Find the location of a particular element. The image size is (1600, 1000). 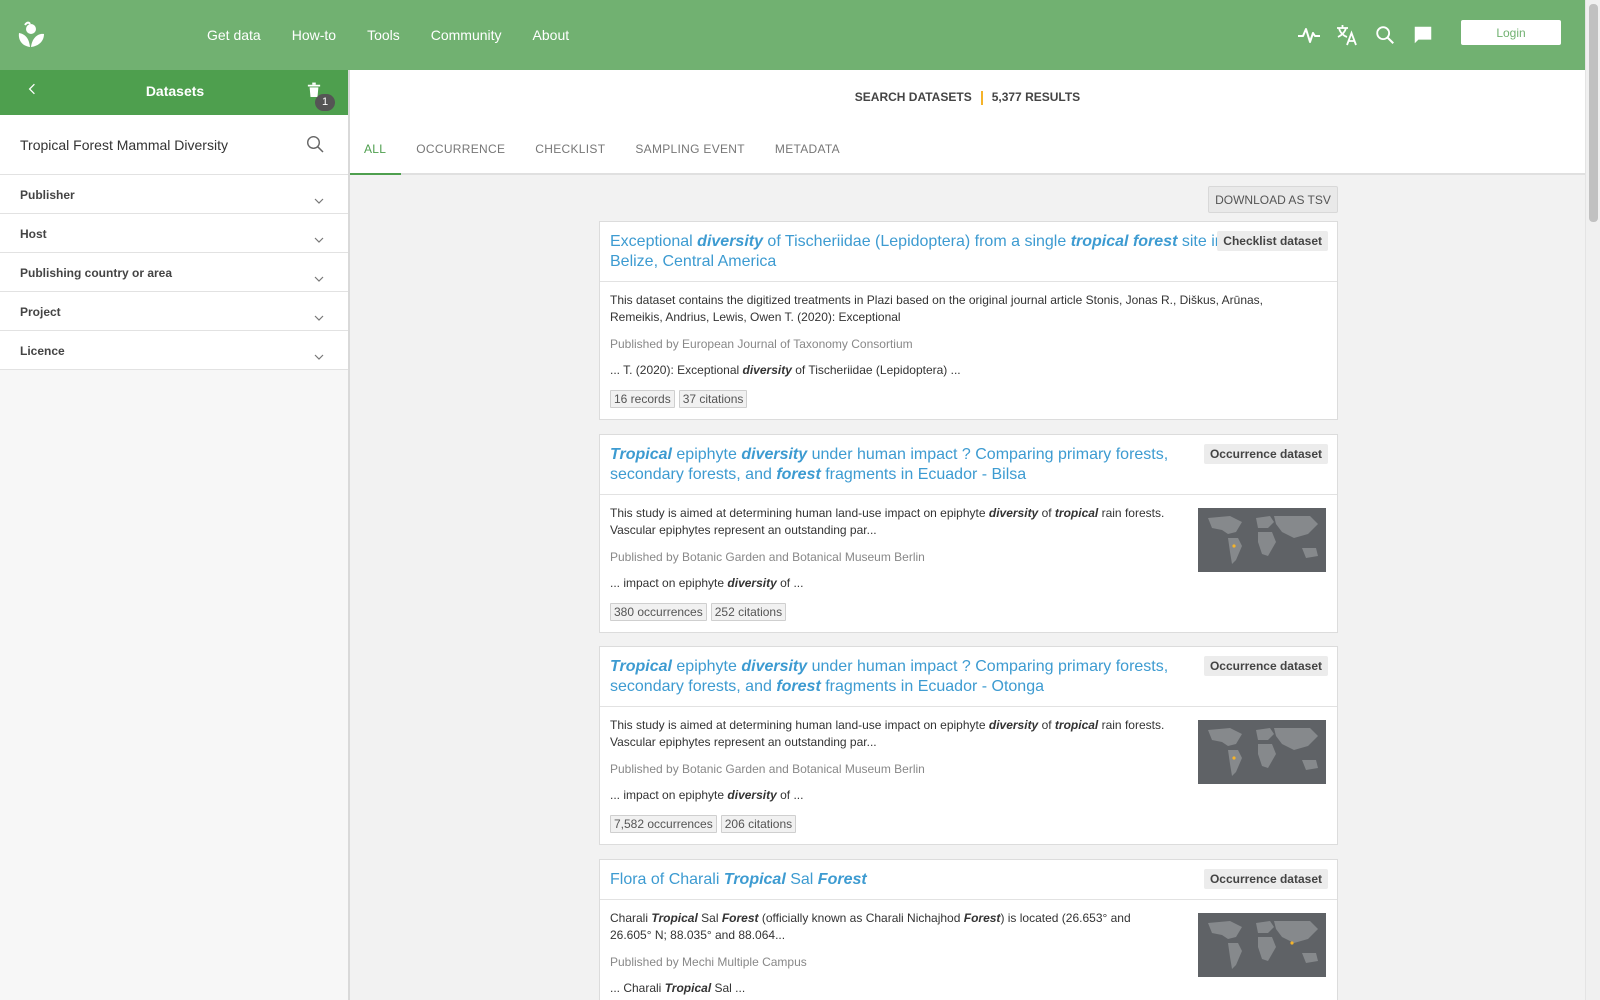

facet-licence: Licence is located at coordinates (174, 350).